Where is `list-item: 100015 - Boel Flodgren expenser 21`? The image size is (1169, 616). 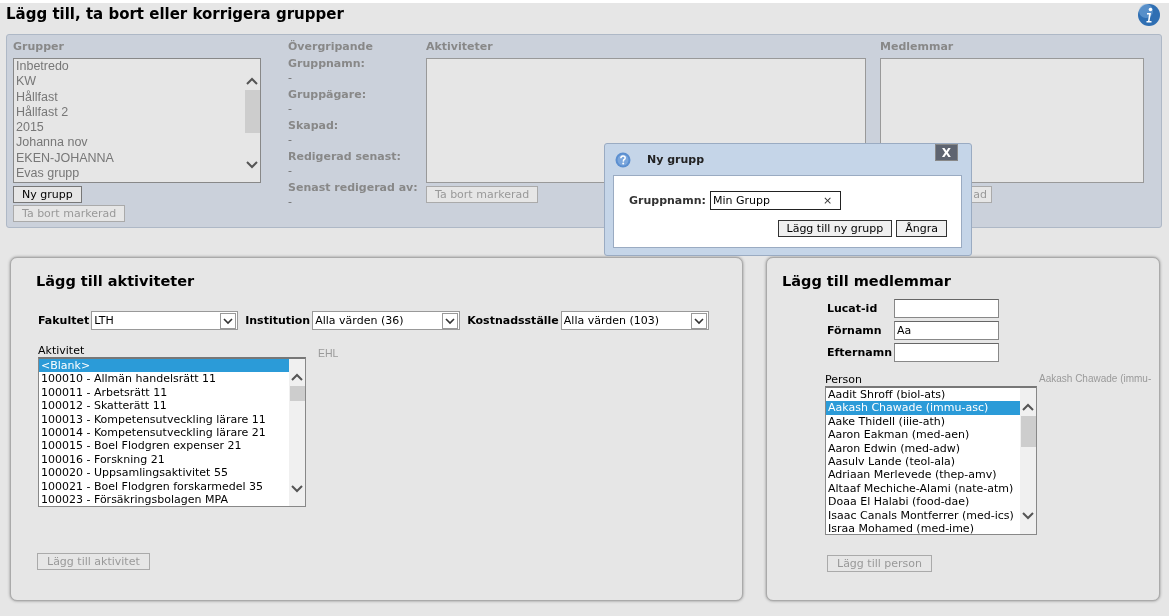 list-item: 100015 - Boel Flodgren expenser 21 is located at coordinates (164, 446).